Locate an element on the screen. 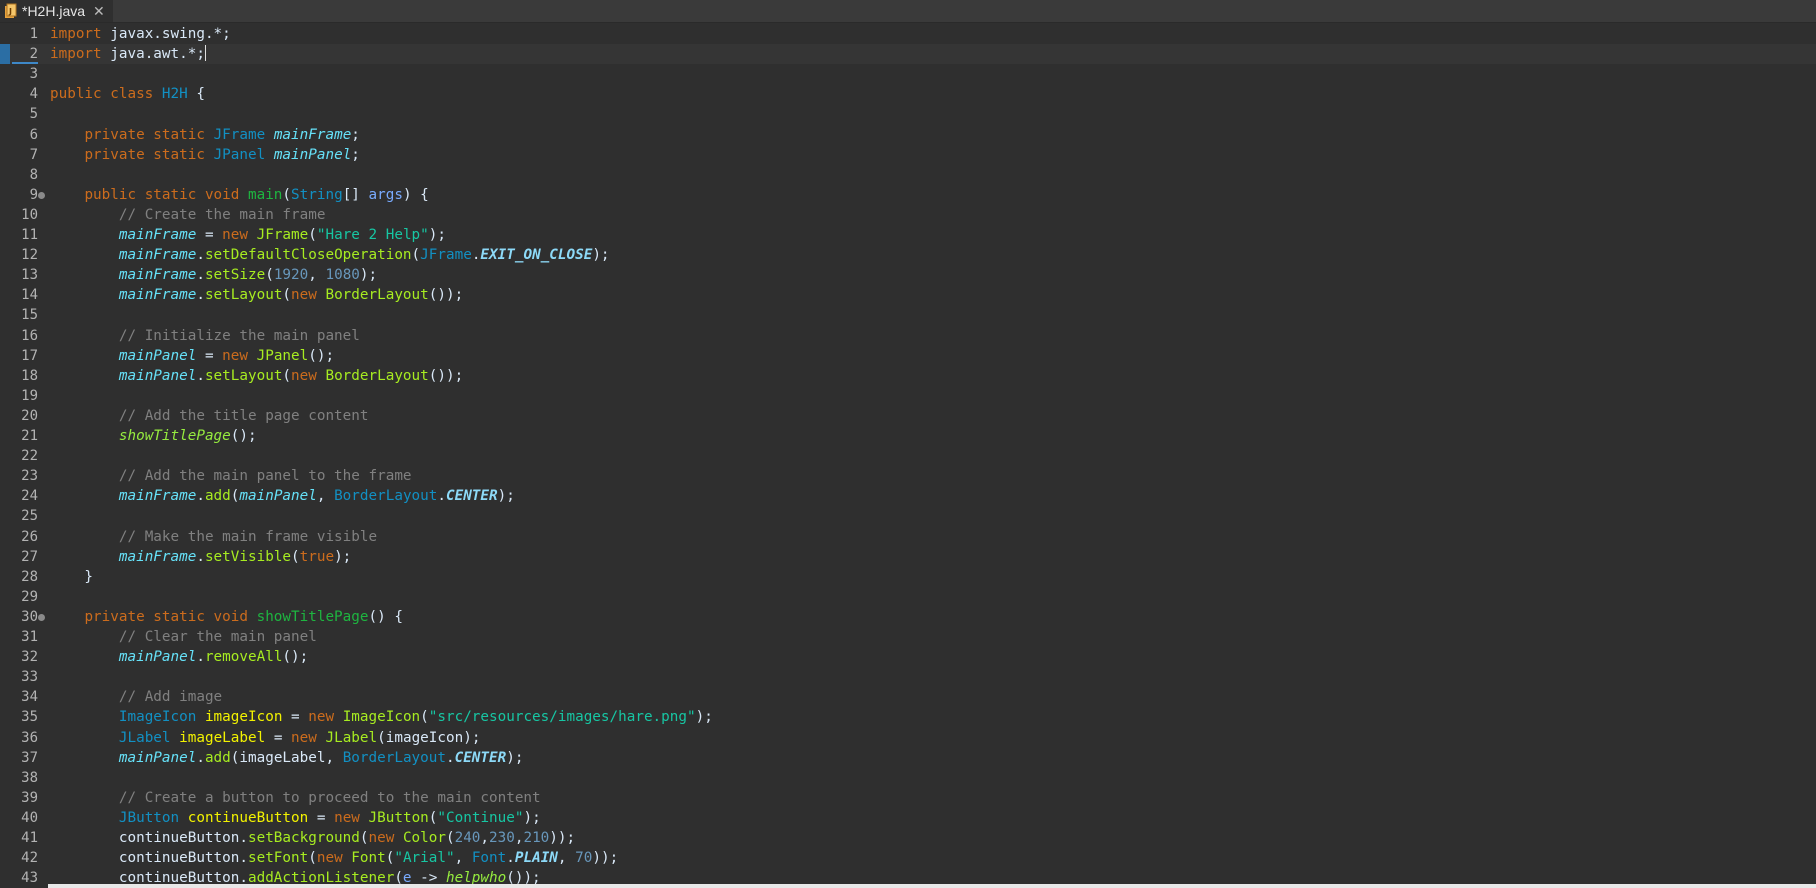 The height and width of the screenshot is (888, 1816). code-token: EXIT_ON_CLOSE is located at coordinates (536, 255).